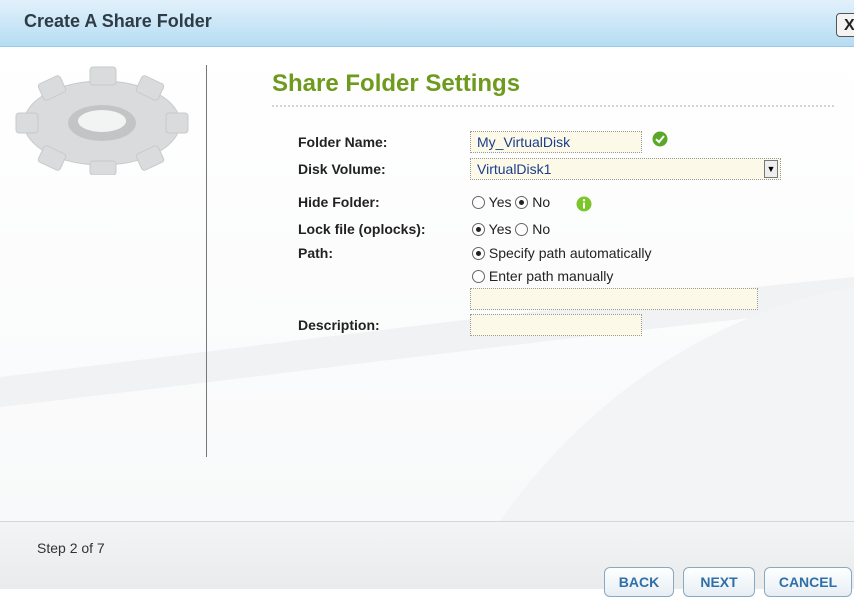 This screenshot has height=597, width=854. Describe the element at coordinates (71, 548) in the screenshot. I see `step-indicator: Step 2 of 7` at that location.